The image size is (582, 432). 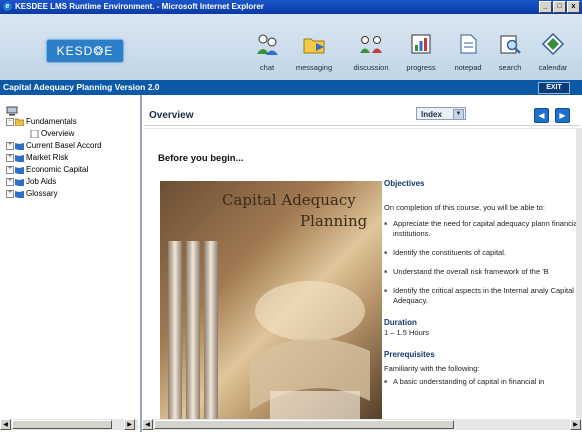 What do you see at coordinates (468, 67) in the screenshot?
I see `notepad-label: notepad` at bounding box center [468, 67].